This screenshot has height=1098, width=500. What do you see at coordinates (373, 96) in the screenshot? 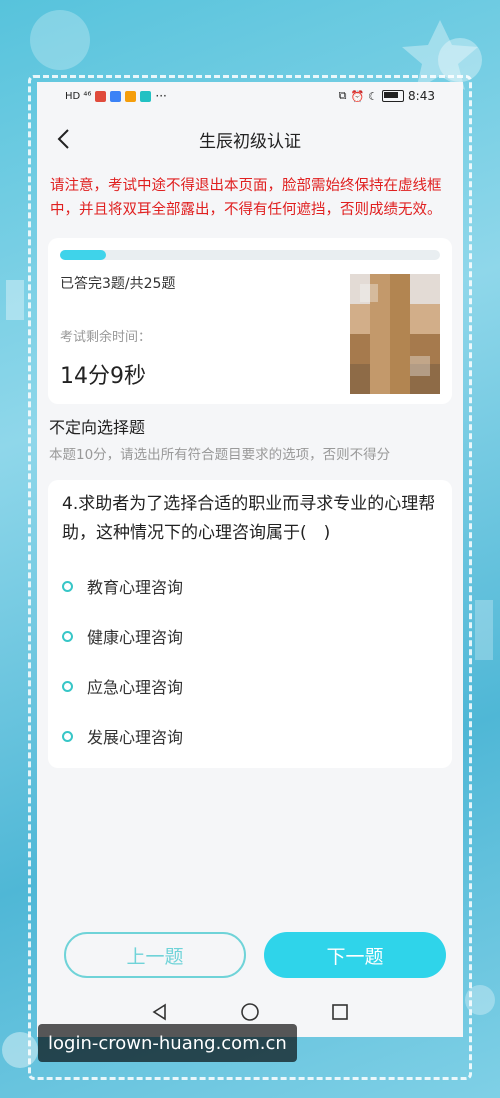
I see `moon-icon: ☾` at bounding box center [373, 96].